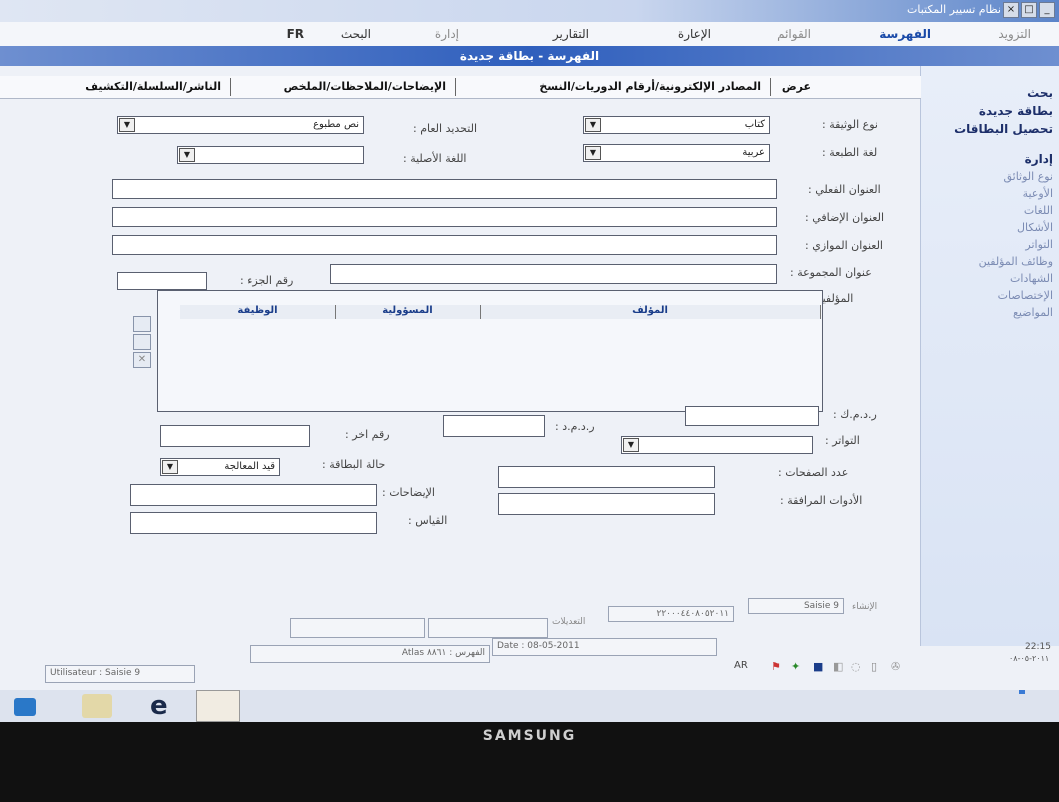  Describe the element at coordinates (370, 654) in the screenshot. I see `catalog-display: الفهرس : ٨٨٦١ Atlas` at that location.